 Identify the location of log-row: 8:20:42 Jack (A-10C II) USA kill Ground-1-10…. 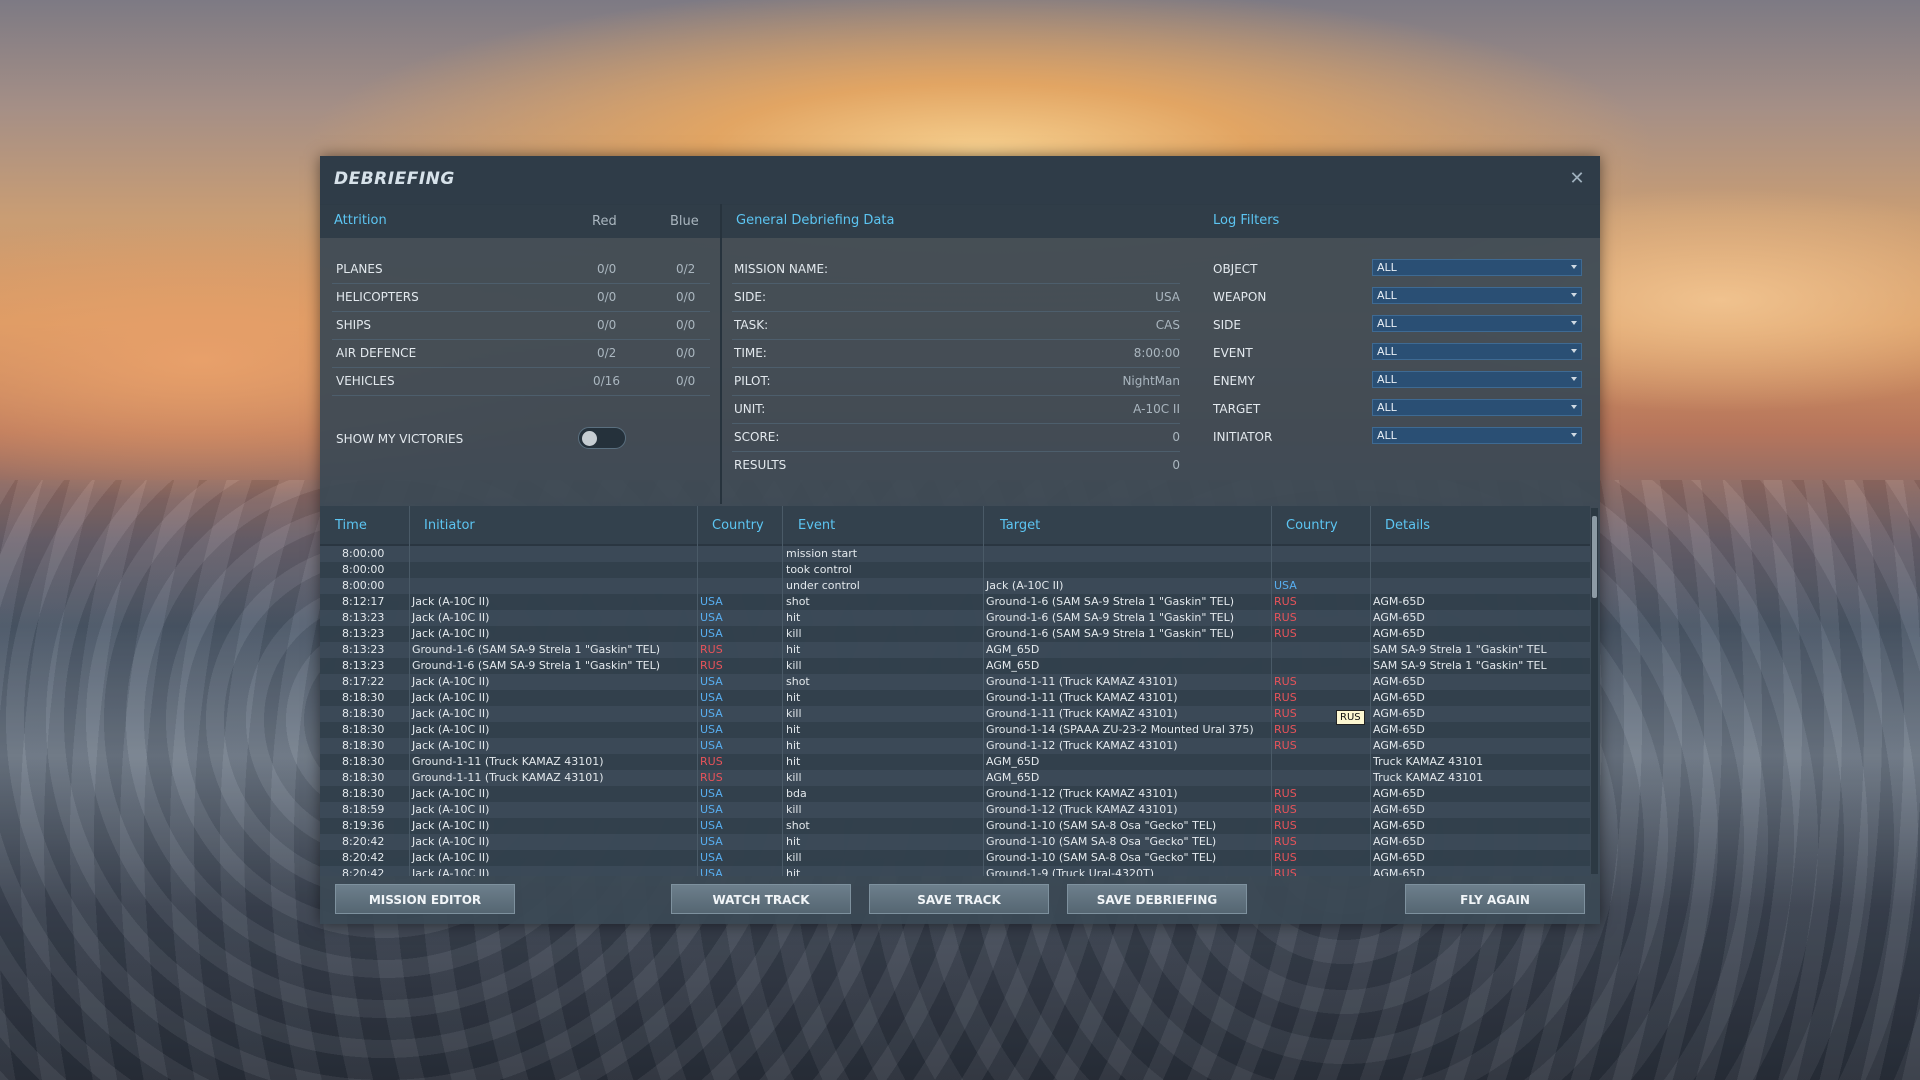
(955, 858).